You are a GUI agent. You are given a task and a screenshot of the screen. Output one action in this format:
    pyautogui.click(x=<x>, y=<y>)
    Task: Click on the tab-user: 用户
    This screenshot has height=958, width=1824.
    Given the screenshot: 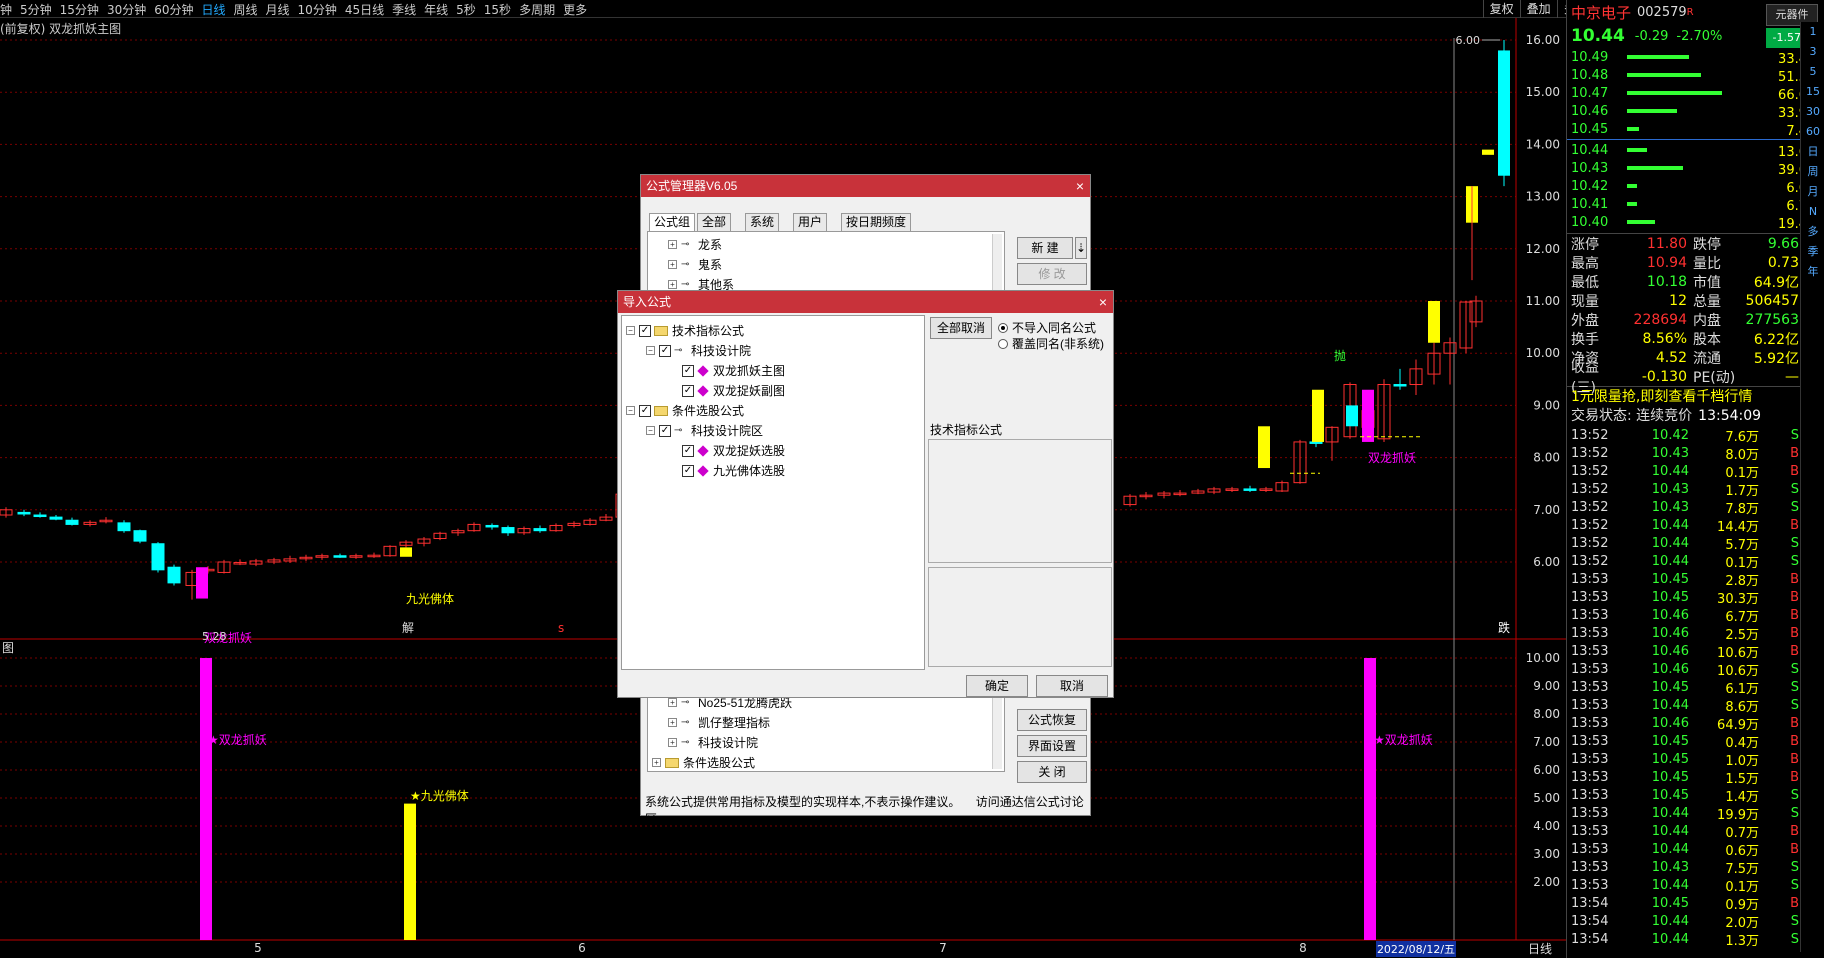 What is the action you would take?
    pyautogui.click(x=810, y=222)
    